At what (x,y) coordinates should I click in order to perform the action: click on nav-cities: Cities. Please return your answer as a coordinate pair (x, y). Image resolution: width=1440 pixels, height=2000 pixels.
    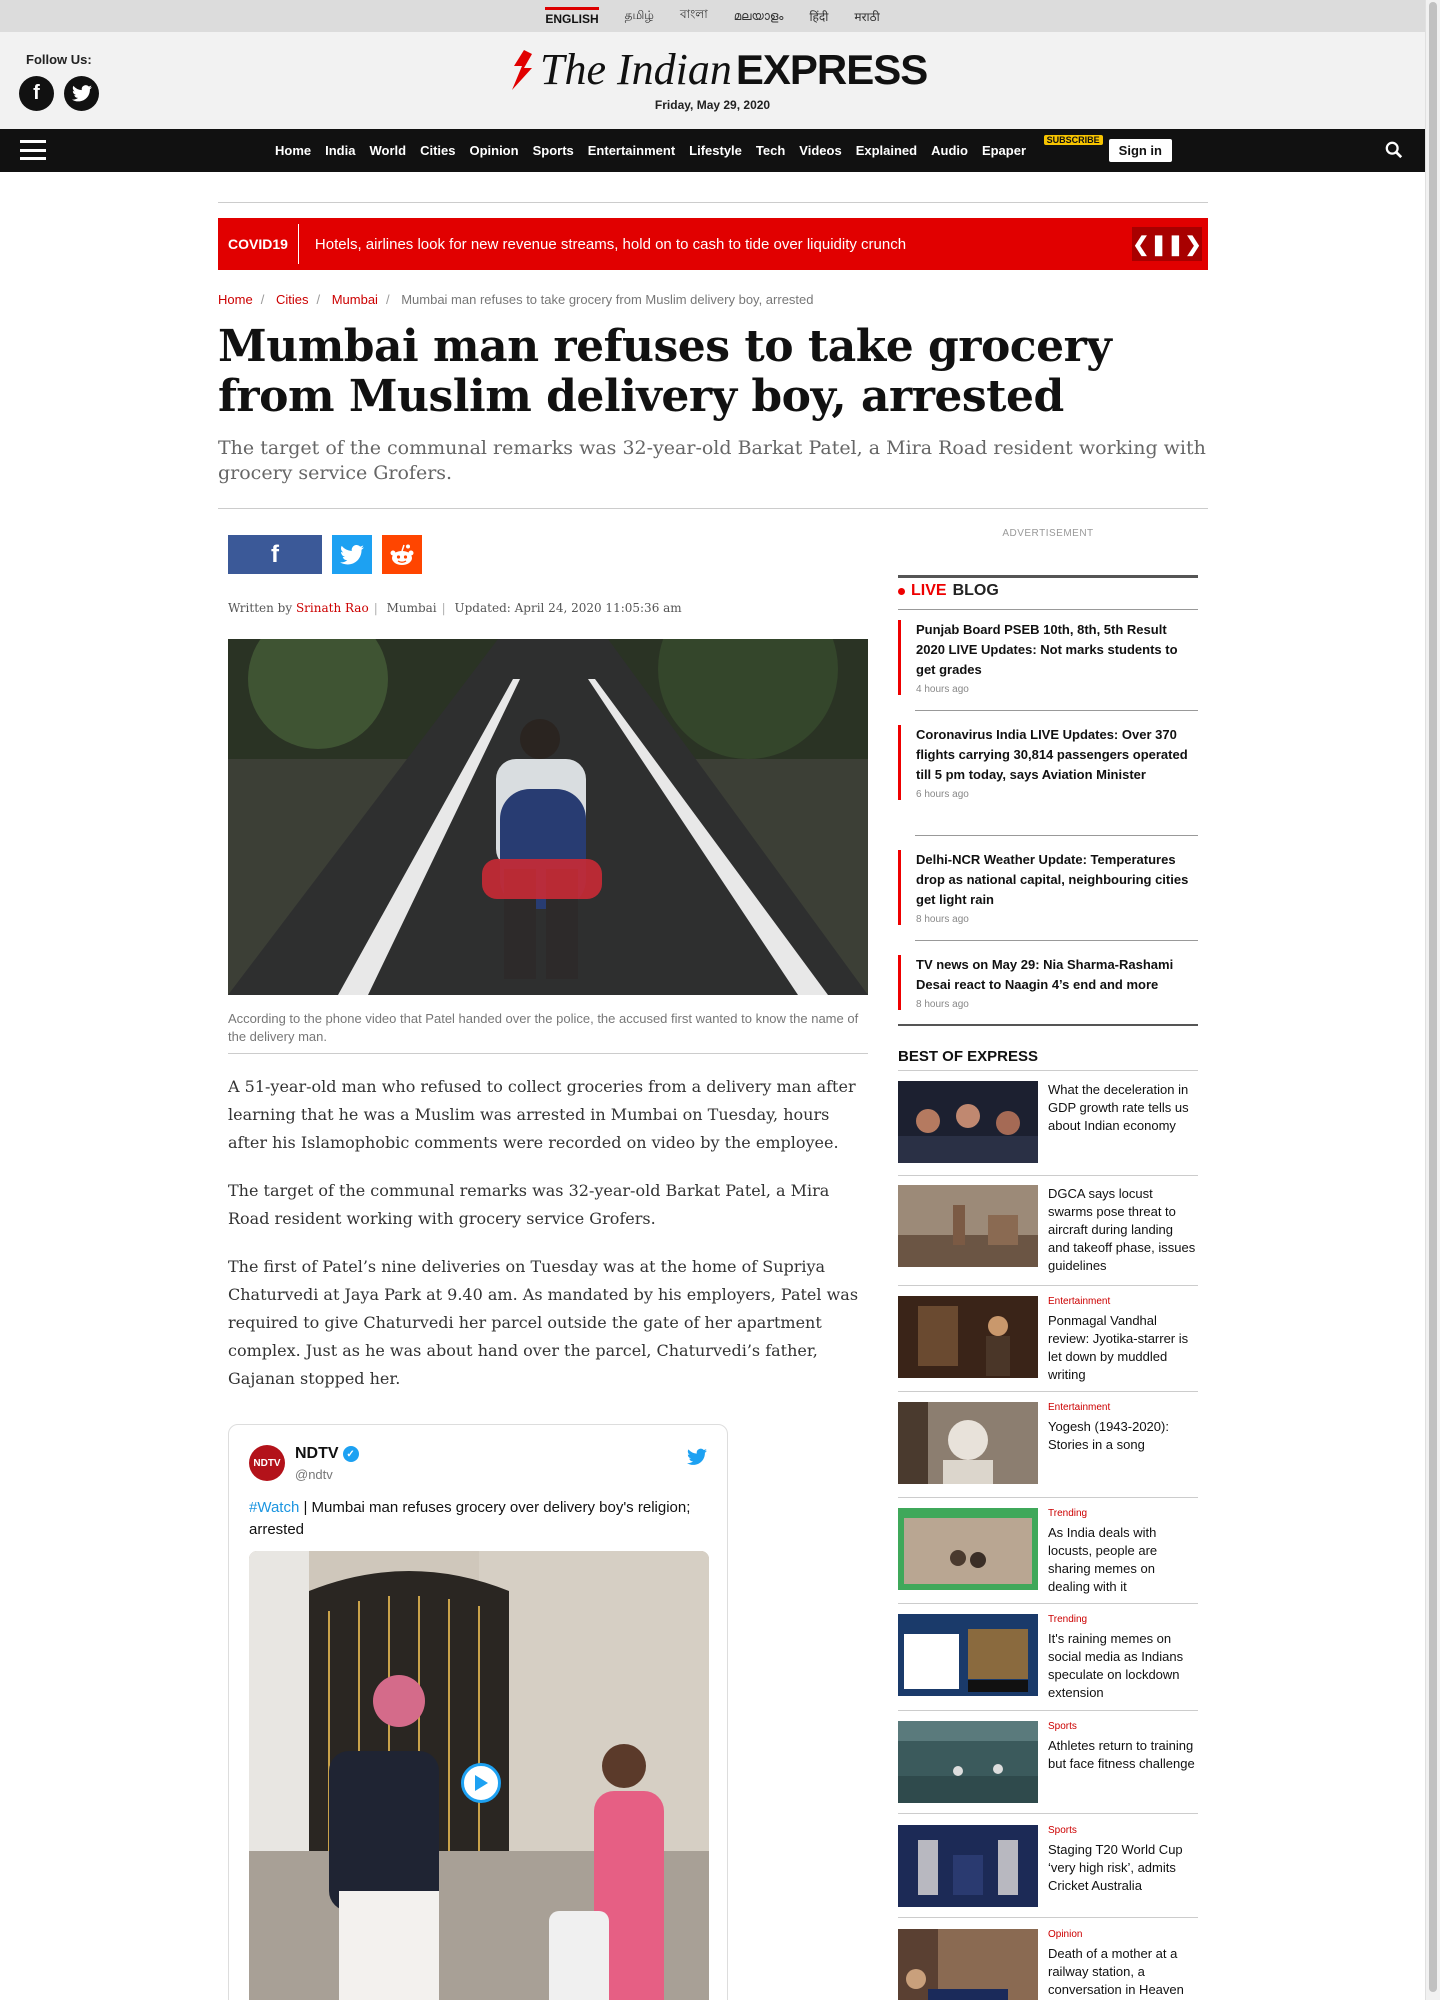
    Looking at the image, I should click on (437, 150).